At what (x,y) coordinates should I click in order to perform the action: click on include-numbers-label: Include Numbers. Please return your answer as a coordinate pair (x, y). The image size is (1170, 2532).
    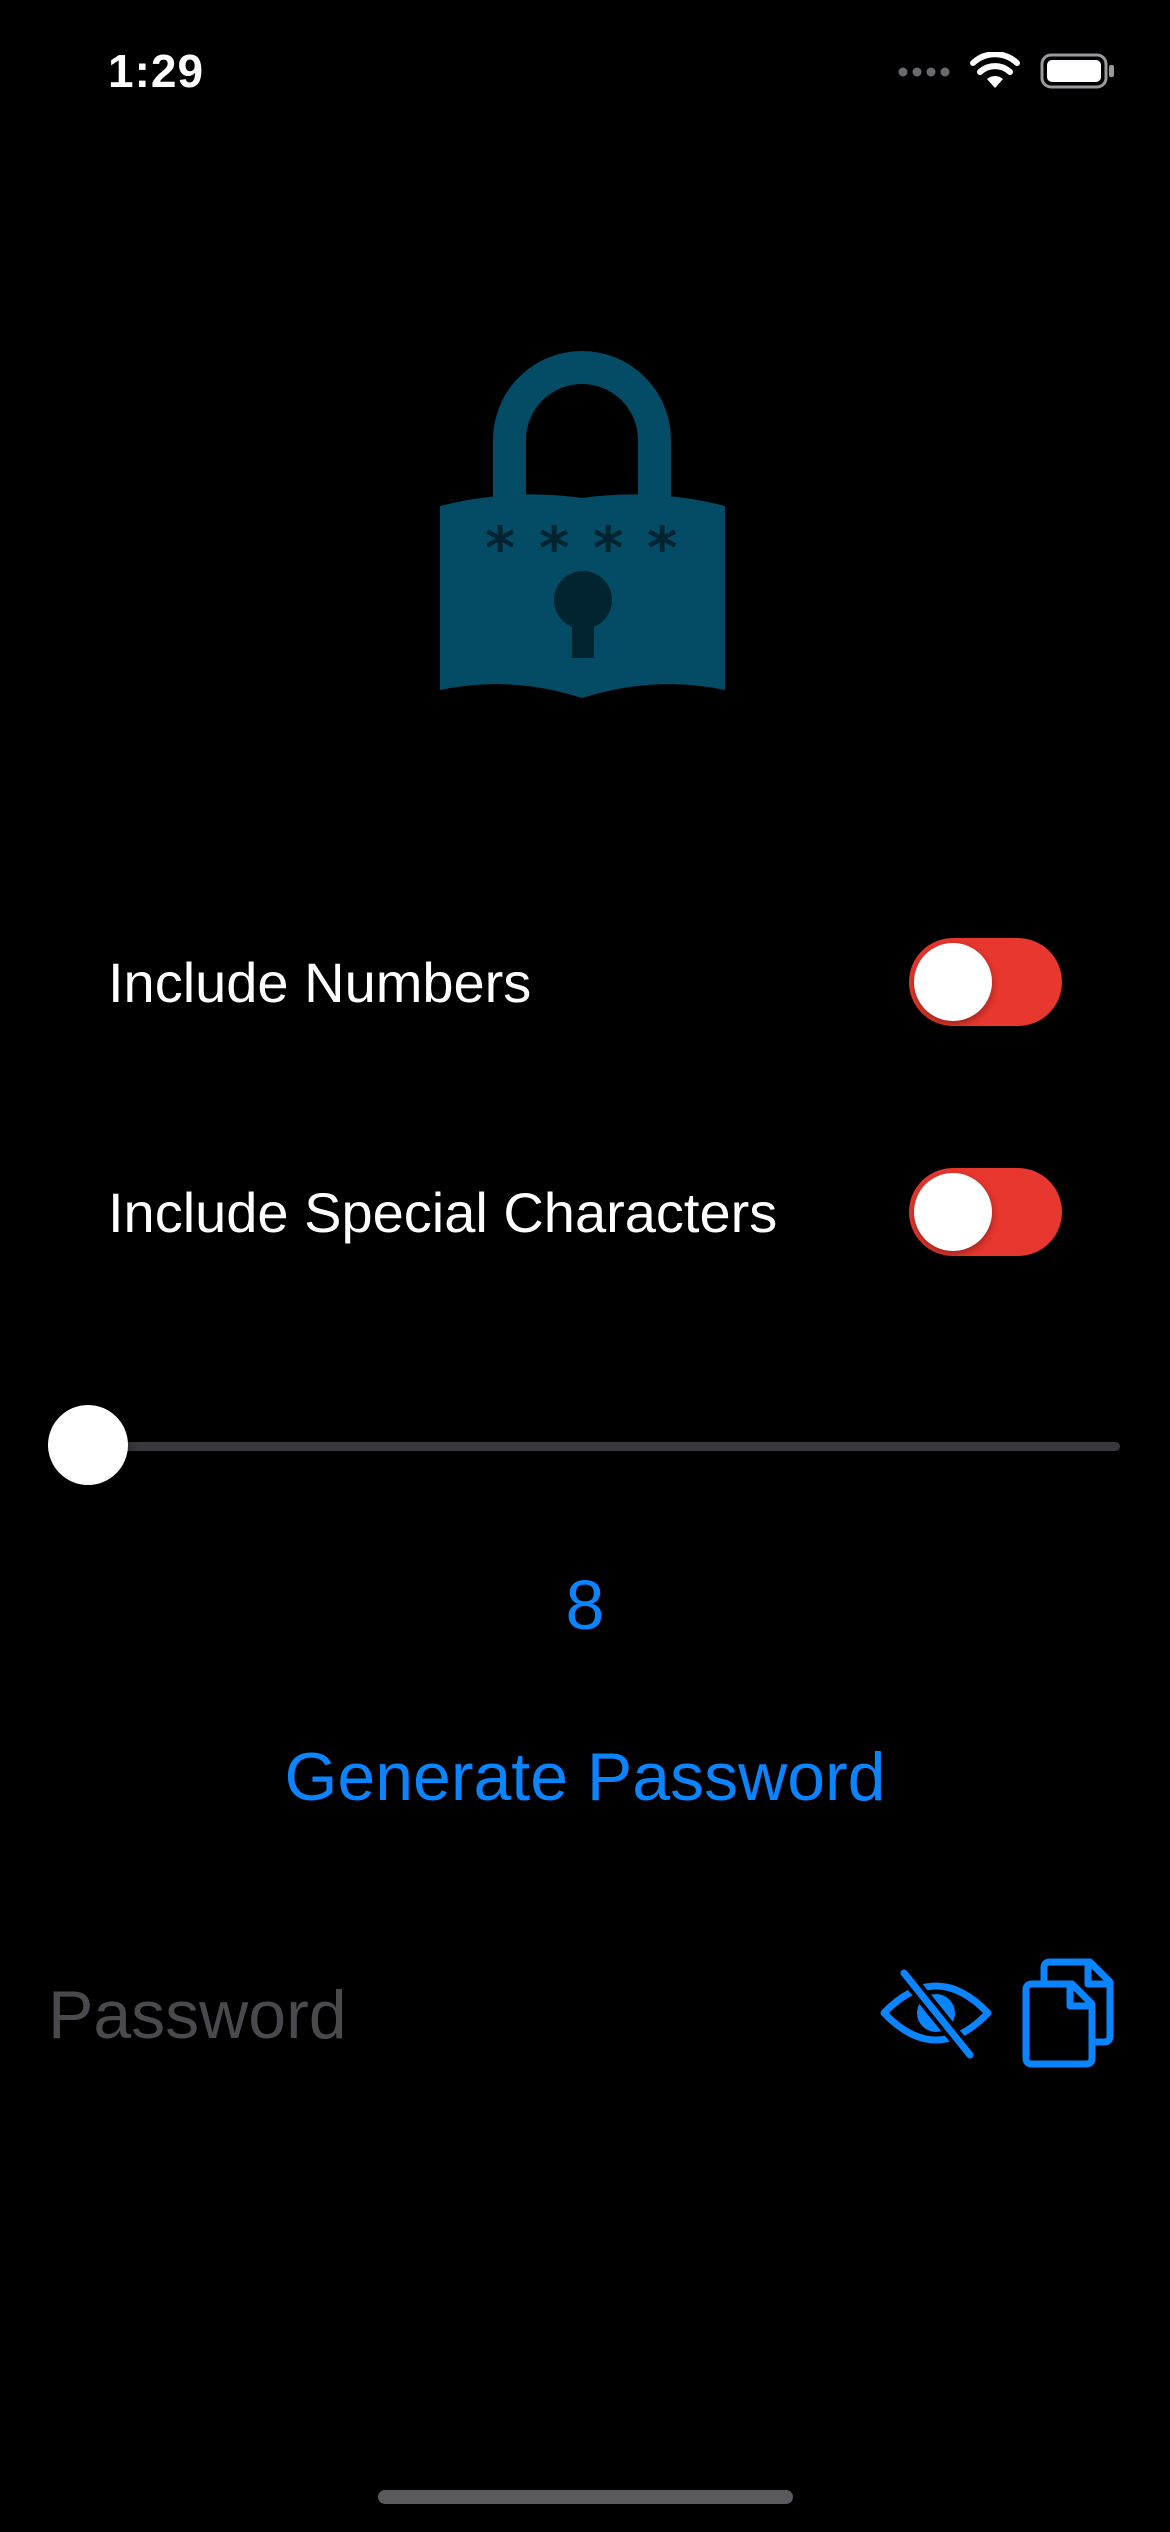
    Looking at the image, I should click on (320, 982).